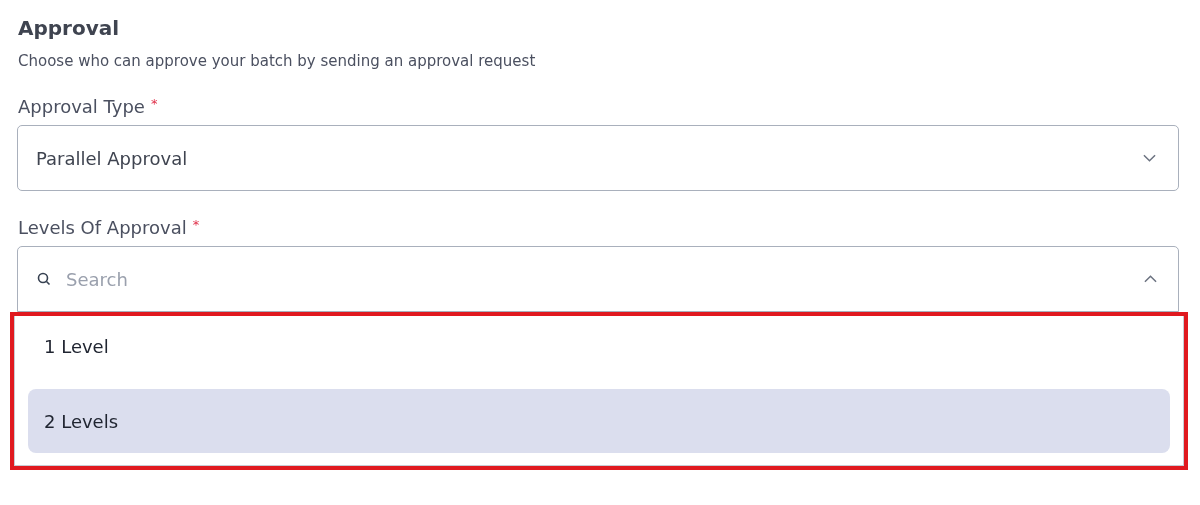 The image size is (1200, 505). Describe the element at coordinates (81, 106) in the screenshot. I see `field-label: Approval Type` at that location.